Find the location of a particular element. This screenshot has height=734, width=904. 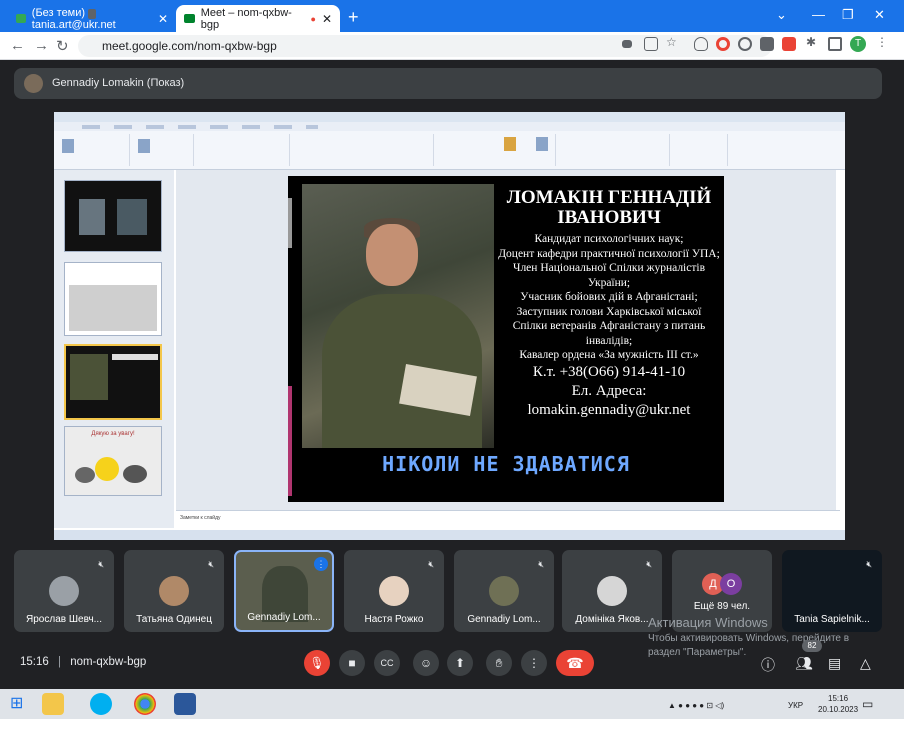

thumb-title: Дякую за увагу! is located at coordinates (113, 434).